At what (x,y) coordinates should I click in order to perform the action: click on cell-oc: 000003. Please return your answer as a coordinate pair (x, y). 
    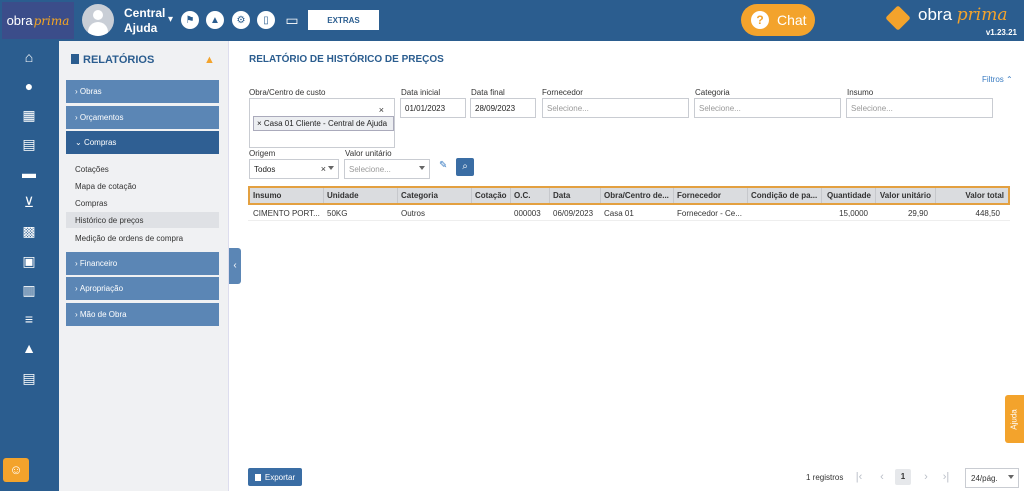
    Looking at the image, I should click on (527, 213).